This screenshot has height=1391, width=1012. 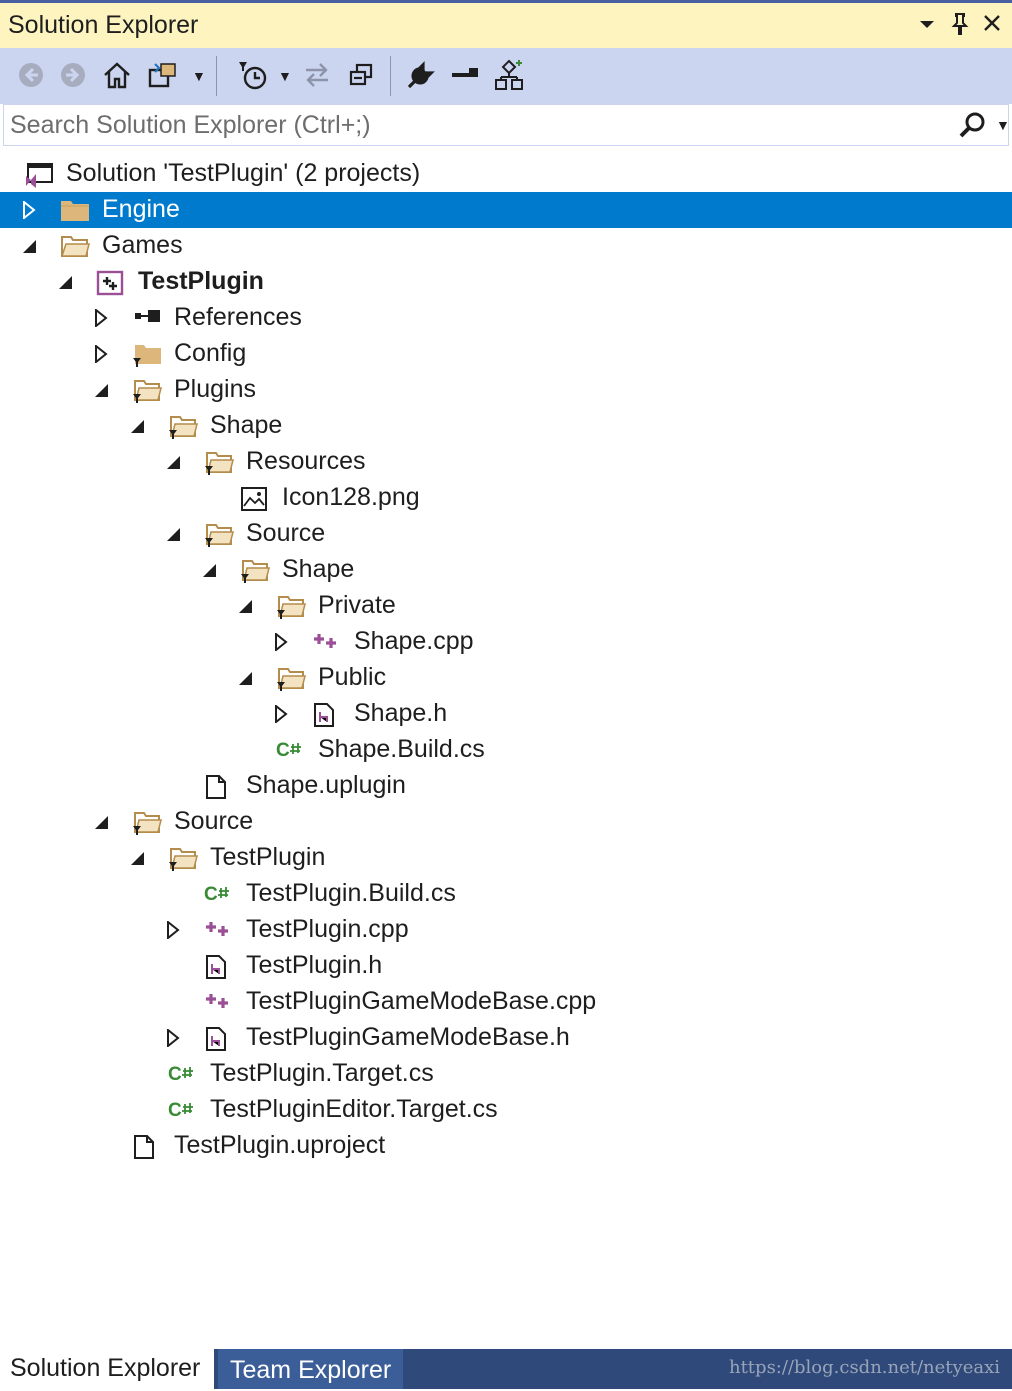 I want to click on sync-icon, so click(x=317, y=75).